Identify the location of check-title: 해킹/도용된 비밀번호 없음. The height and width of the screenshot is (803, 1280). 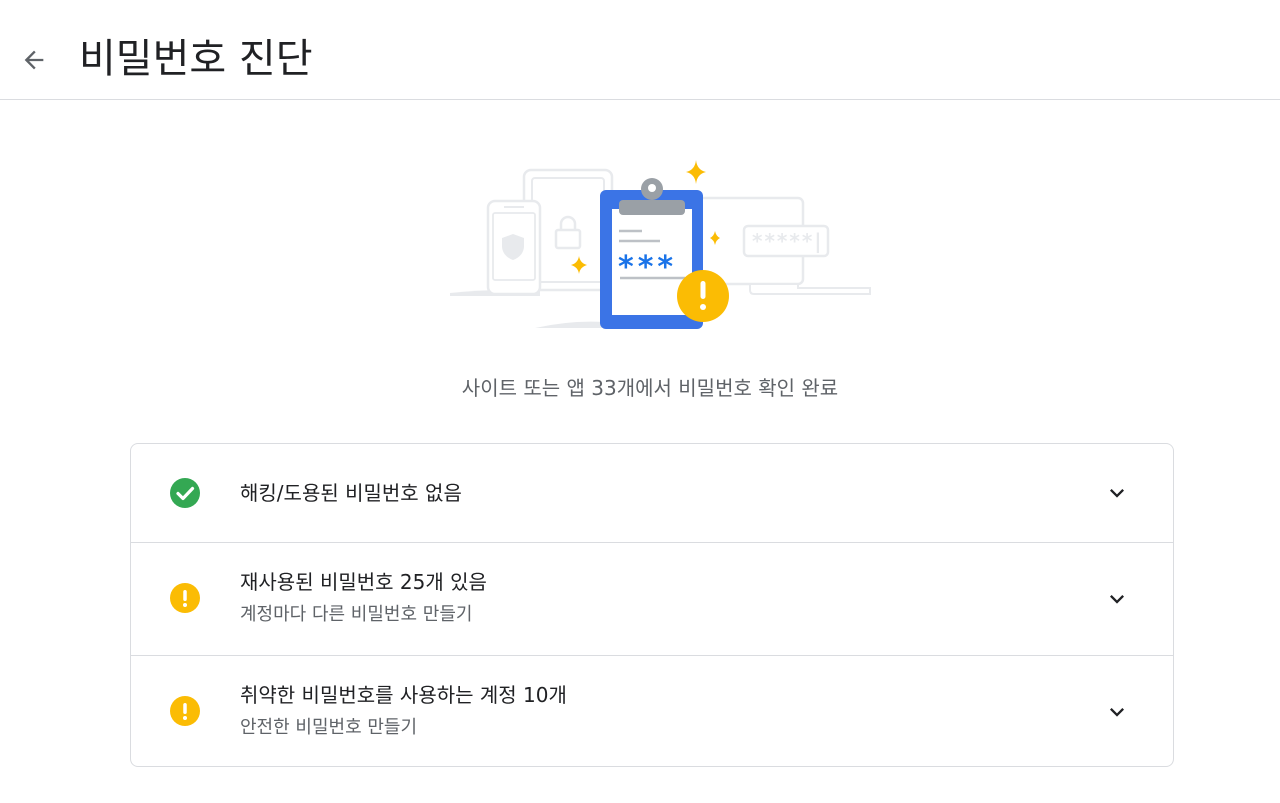
(351, 493).